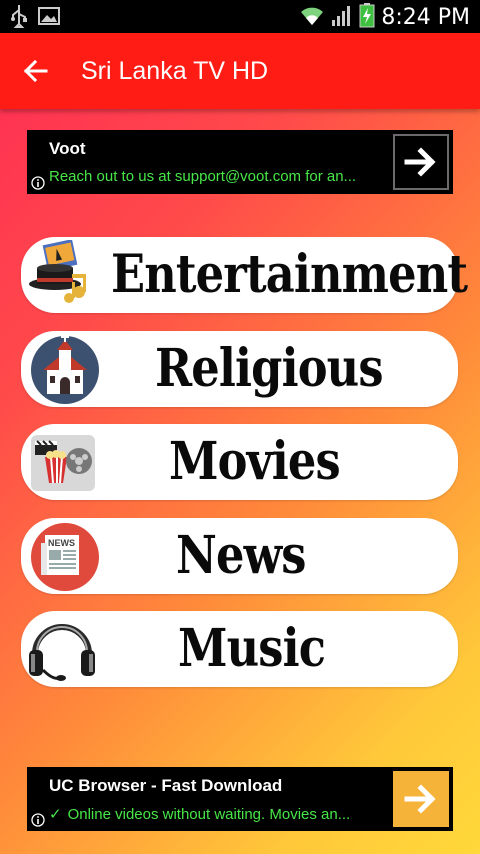 Image resolution: width=480 pixels, height=854 pixels. Describe the element at coordinates (175, 71) in the screenshot. I see `app-title: Sri Lanka TV HD` at that location.